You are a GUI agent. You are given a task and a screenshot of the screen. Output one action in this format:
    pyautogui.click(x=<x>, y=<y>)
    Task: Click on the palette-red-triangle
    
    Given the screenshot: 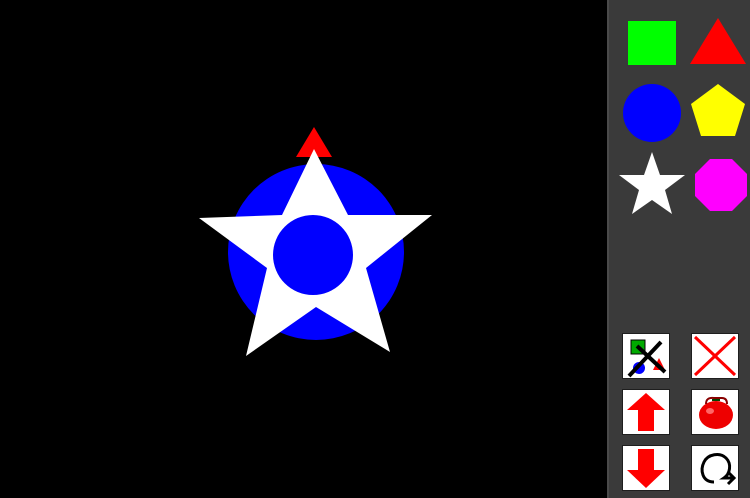 What is the action you would take?
    pyautogui.click(x=718, y=41)
    